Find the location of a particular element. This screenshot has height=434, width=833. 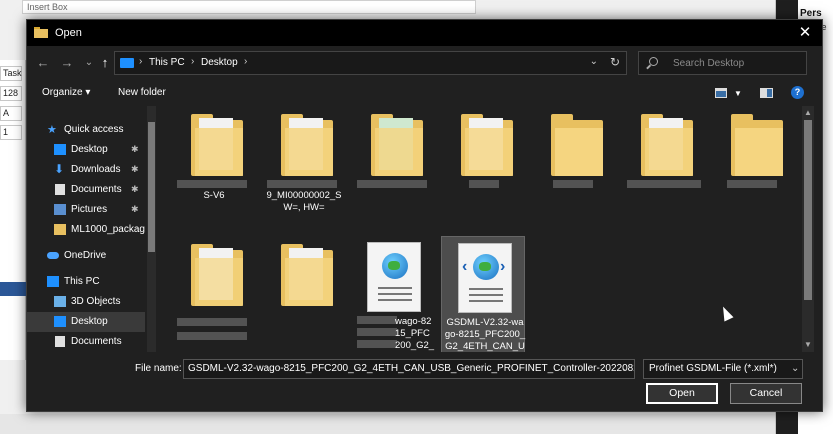

breadcrumb-desktop: Desktop is located at coordinates (219, 62).